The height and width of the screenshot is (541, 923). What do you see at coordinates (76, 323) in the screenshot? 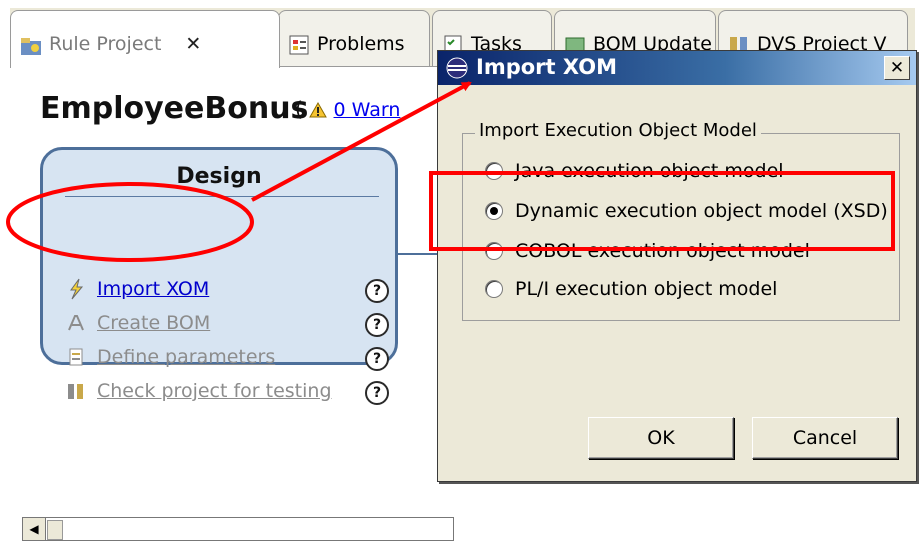
I see `create-bom-icon` at bounding box center [76, 323].